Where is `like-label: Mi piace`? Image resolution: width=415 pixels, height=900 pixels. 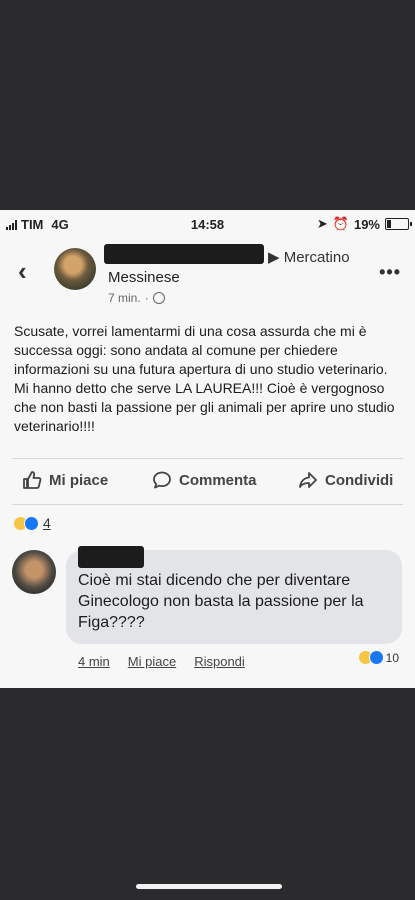
like-label: Mi piace is located at coordinates (79, 480).